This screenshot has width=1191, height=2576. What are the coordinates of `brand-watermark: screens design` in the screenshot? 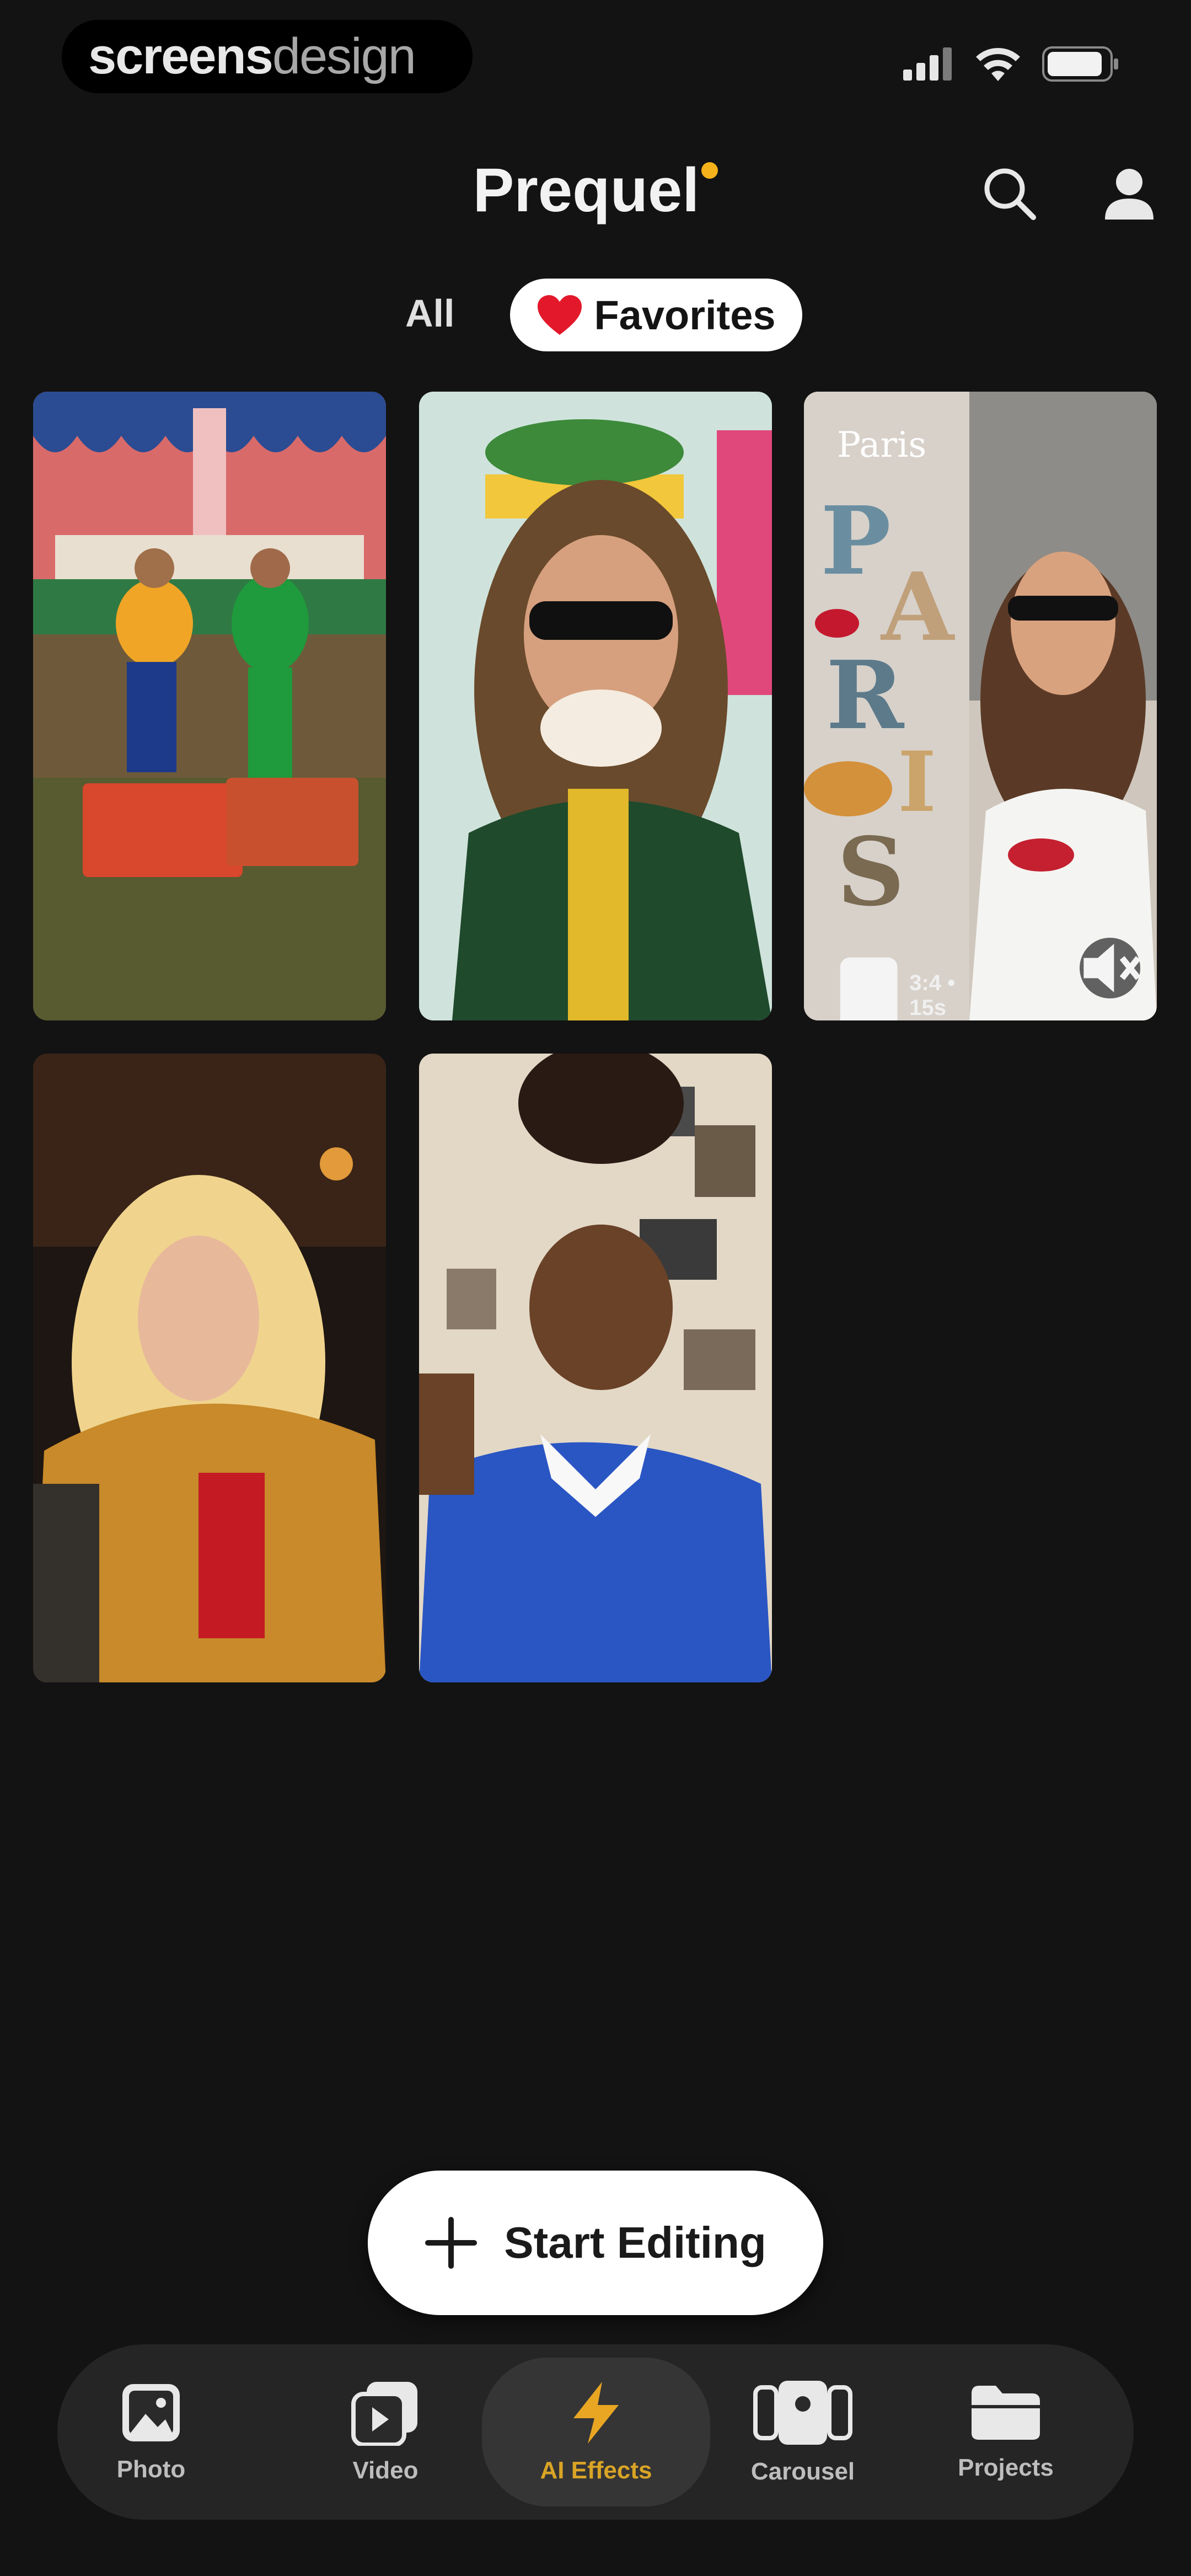 It's located at (267, 56).